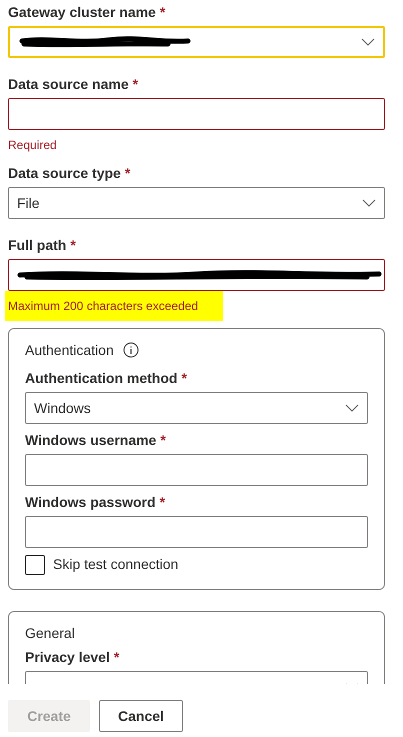 Image resolution: width=403 pixels, height=737 pixels. I want to click on field-label: Windows username, so click(90, 440).